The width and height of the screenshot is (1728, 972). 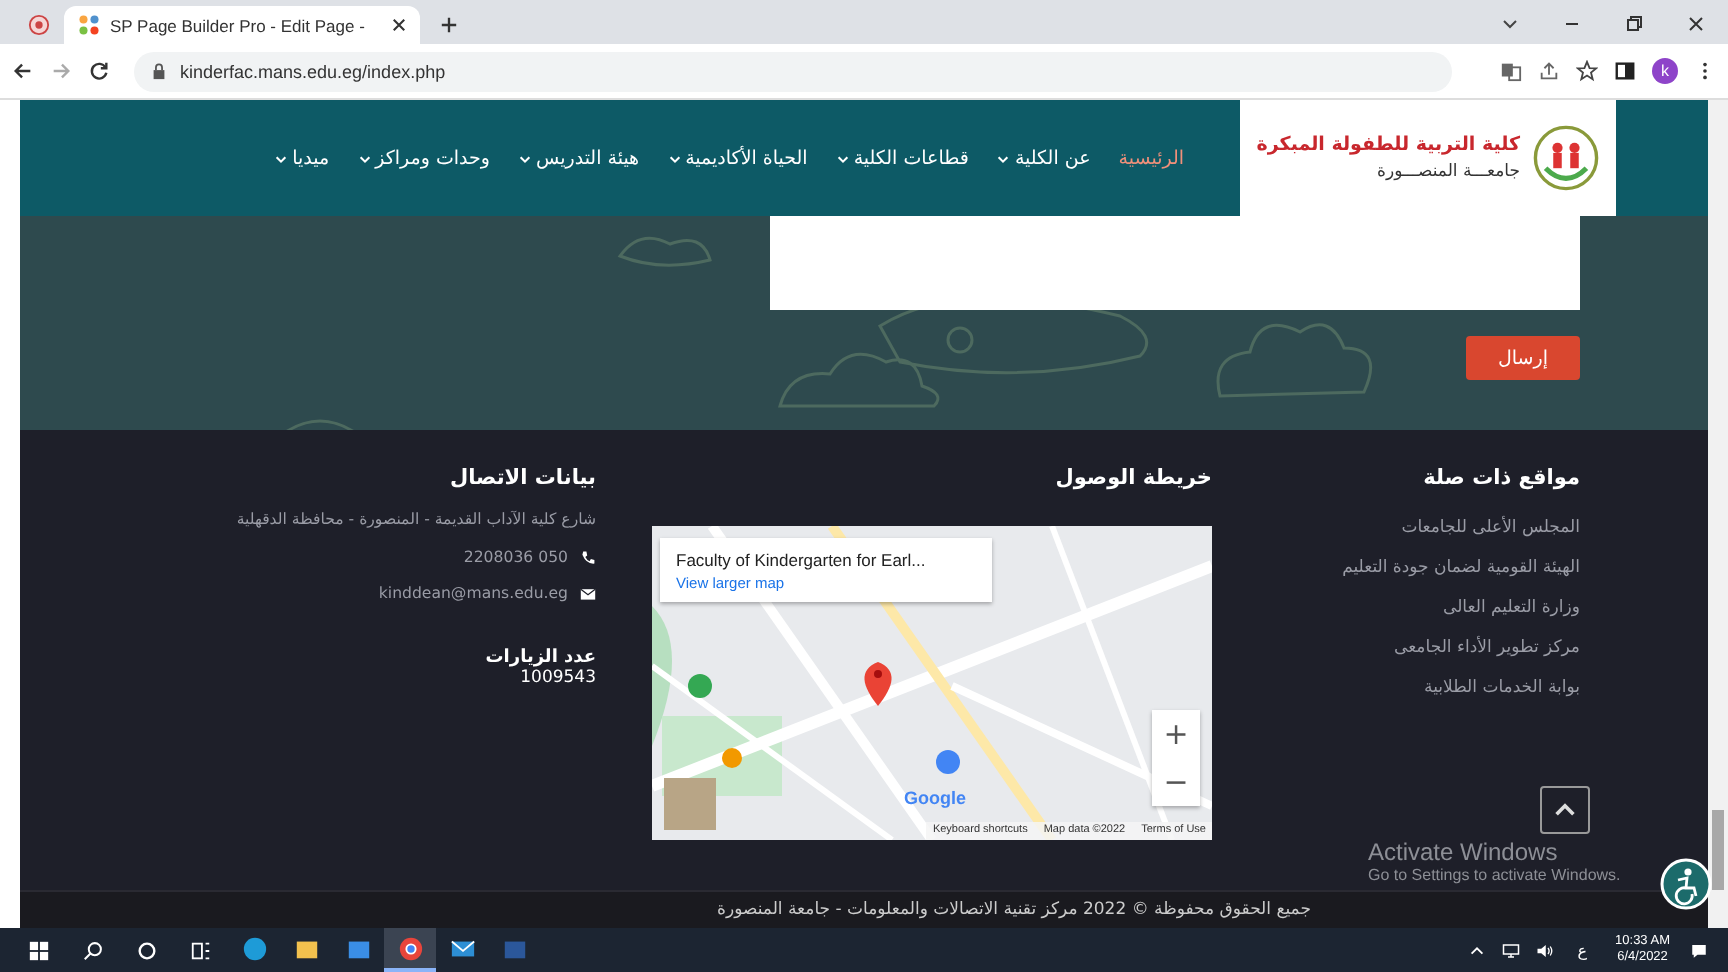 I want to click on search-icon, so click(x=93, y=950).